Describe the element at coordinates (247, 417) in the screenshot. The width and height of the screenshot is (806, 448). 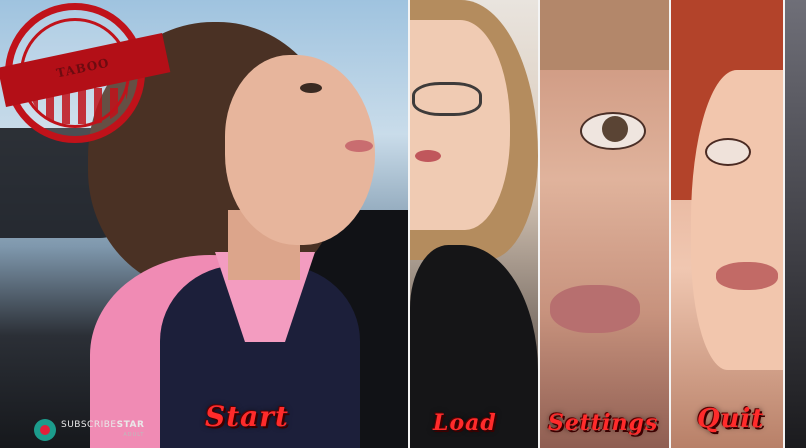
I see `start-button: Start` at that location.